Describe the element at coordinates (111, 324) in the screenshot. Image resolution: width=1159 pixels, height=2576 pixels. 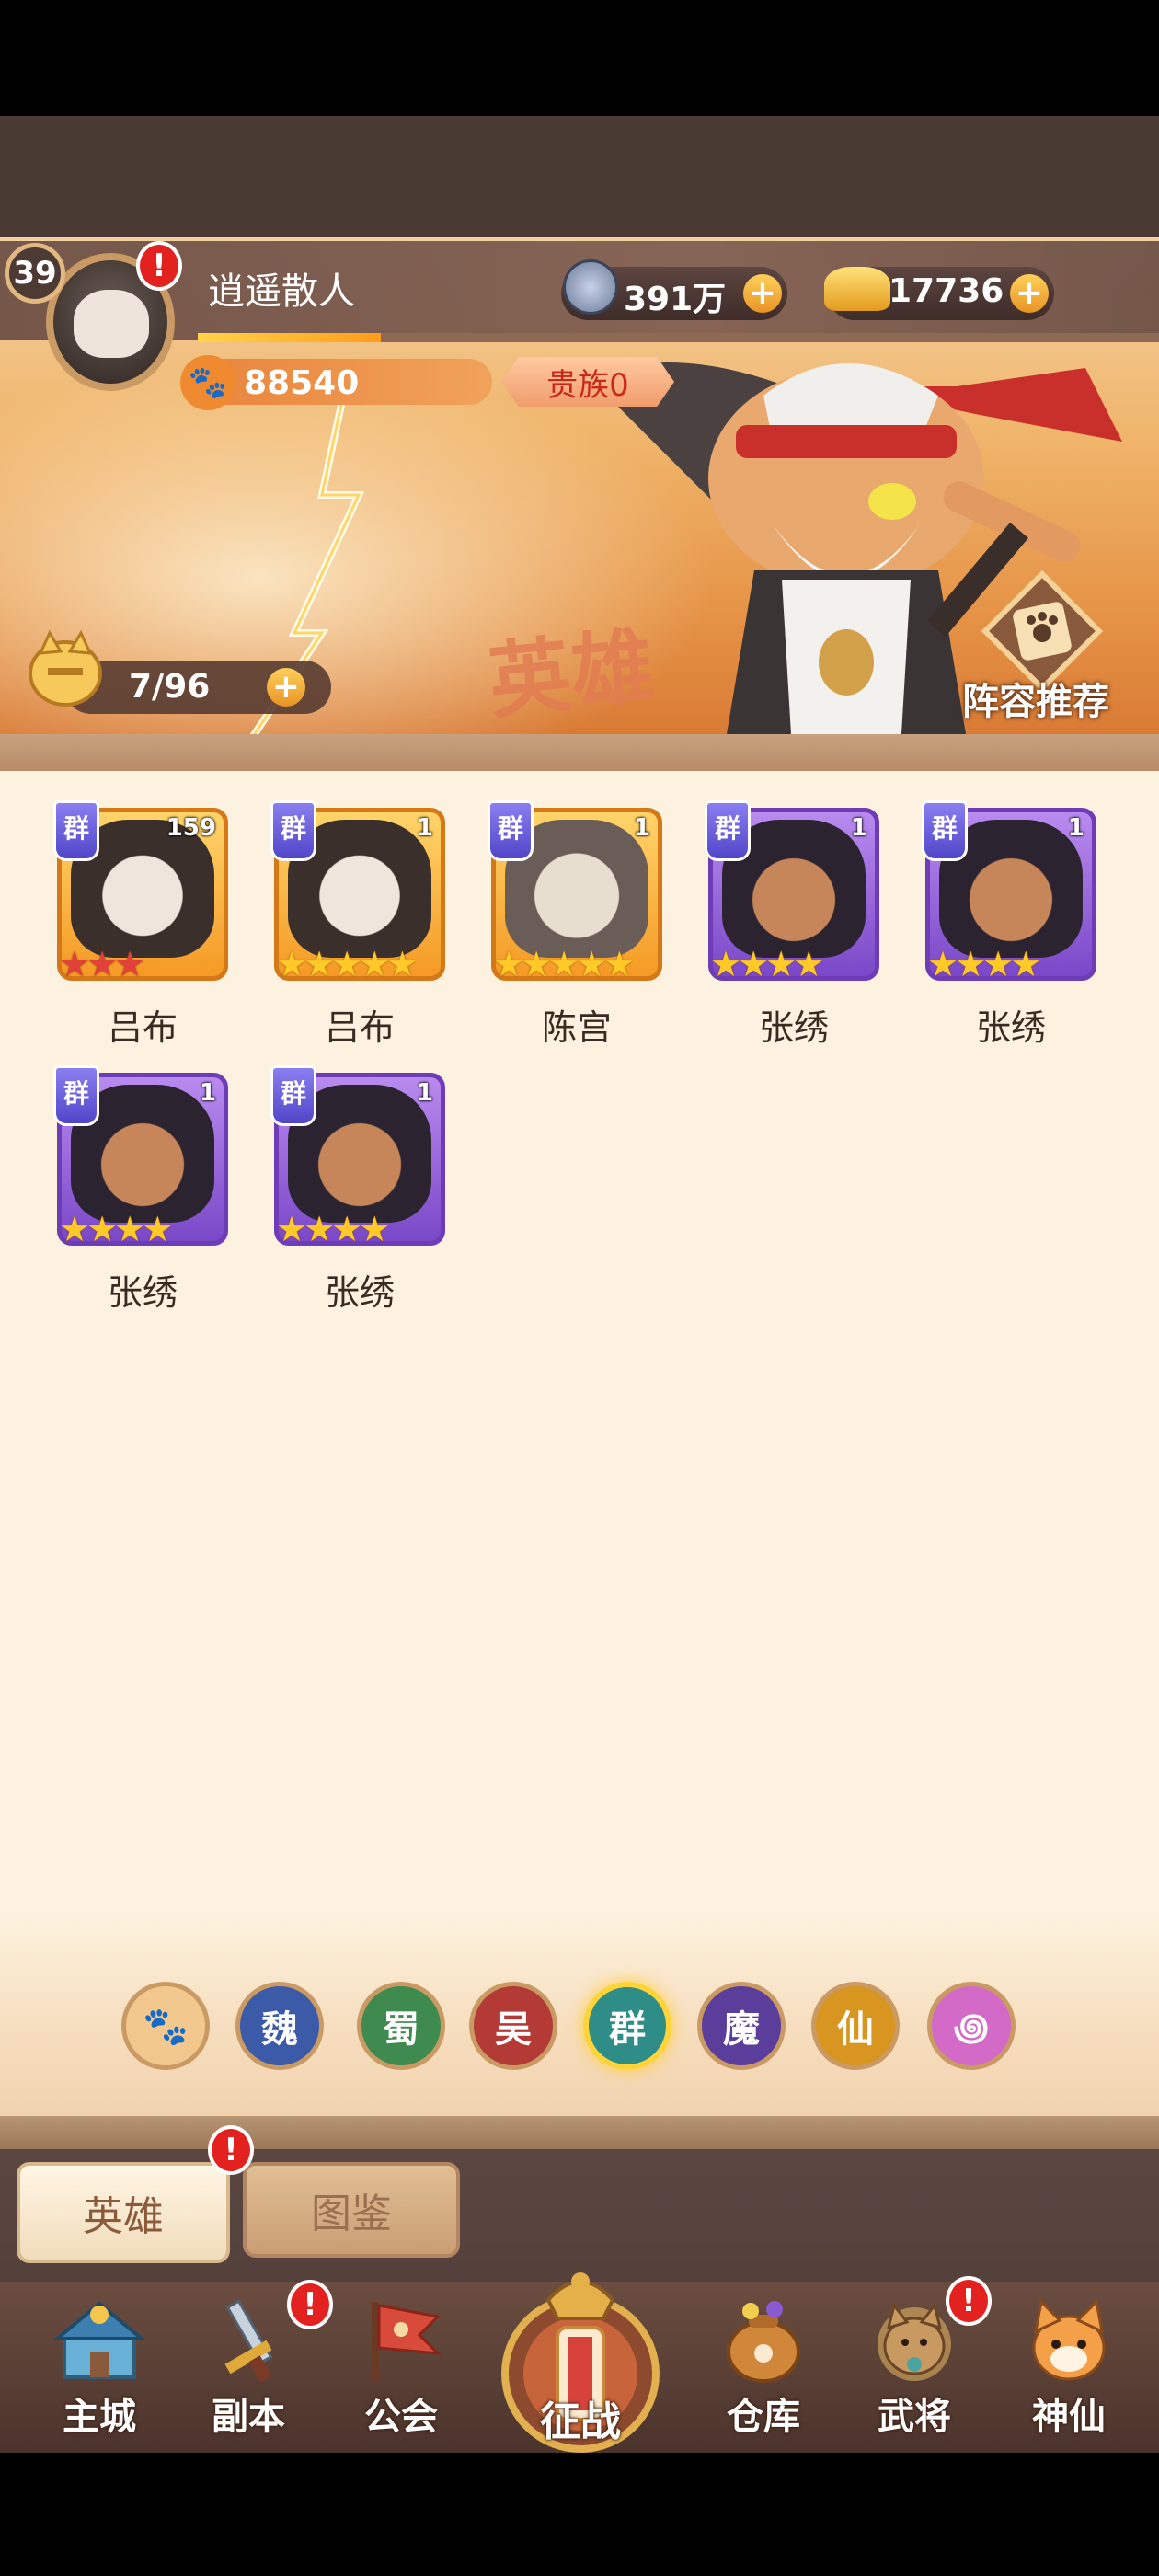
I see `avatar-face` at that location.